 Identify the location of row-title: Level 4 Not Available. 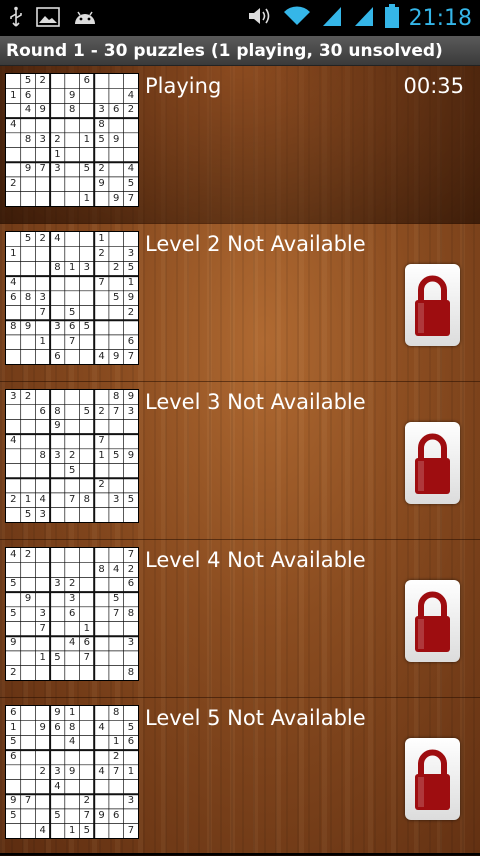
(255, 560).